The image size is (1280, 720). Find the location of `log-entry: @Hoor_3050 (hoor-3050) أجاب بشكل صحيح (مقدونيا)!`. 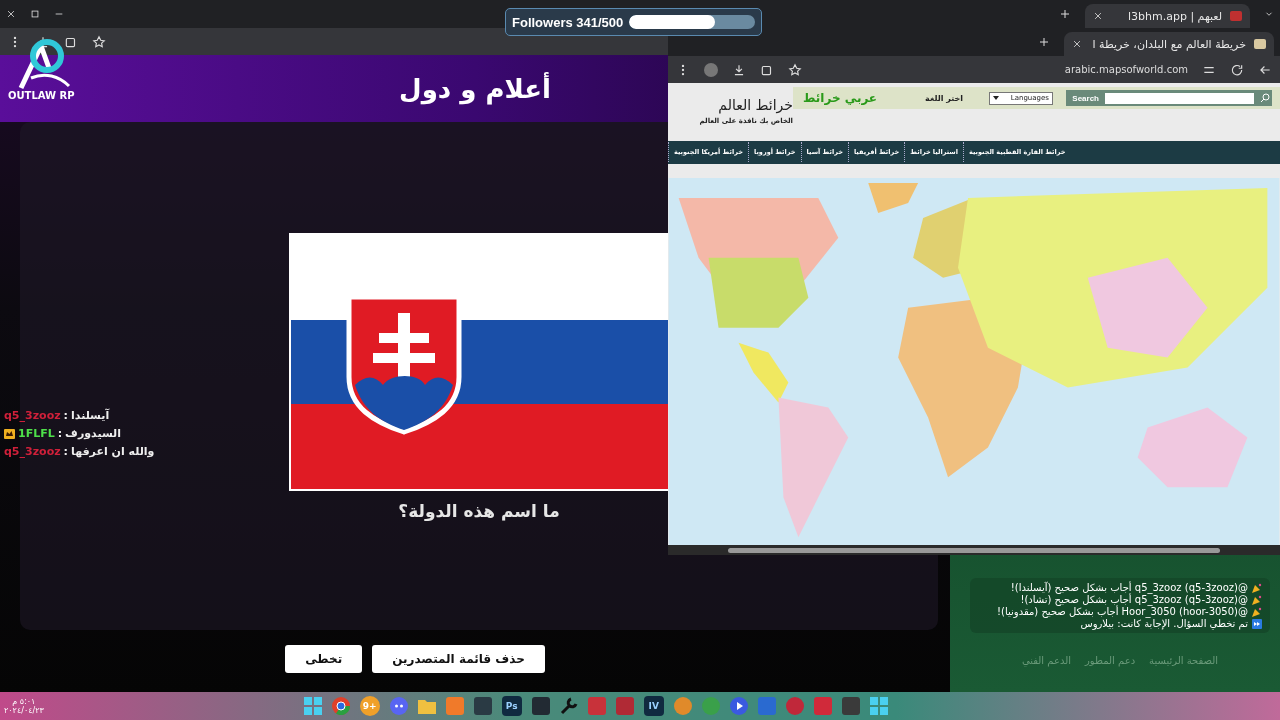

log-entry: @Hoor_3050 (hoor-3050) أجاب بشكل صحيح (مقدونيا)! is located at coordinates (1122, 611).